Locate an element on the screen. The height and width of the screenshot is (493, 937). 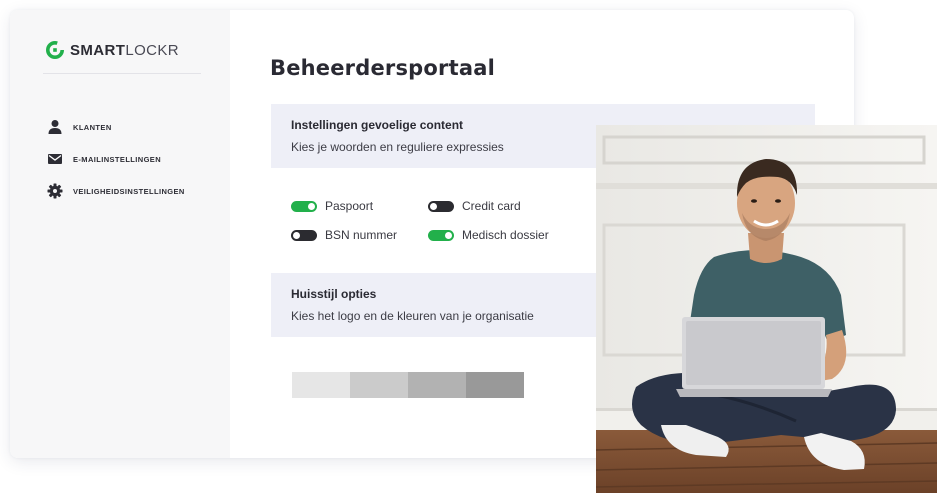
toggle-label: Credit card is located at coordinates (491, 206).